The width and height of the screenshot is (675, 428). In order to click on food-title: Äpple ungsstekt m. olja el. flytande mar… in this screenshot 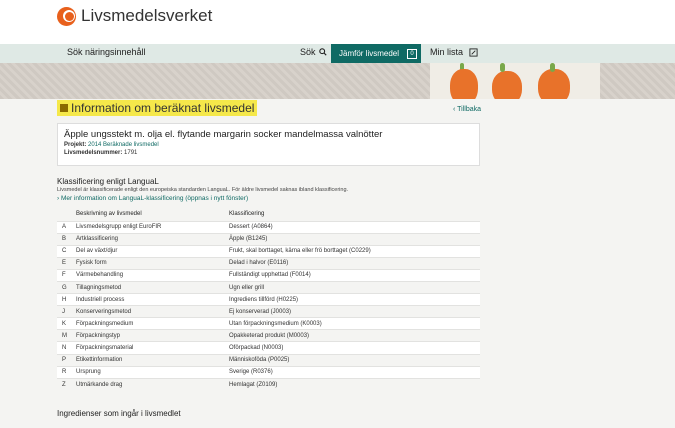, I will do `click(223, 134)`.